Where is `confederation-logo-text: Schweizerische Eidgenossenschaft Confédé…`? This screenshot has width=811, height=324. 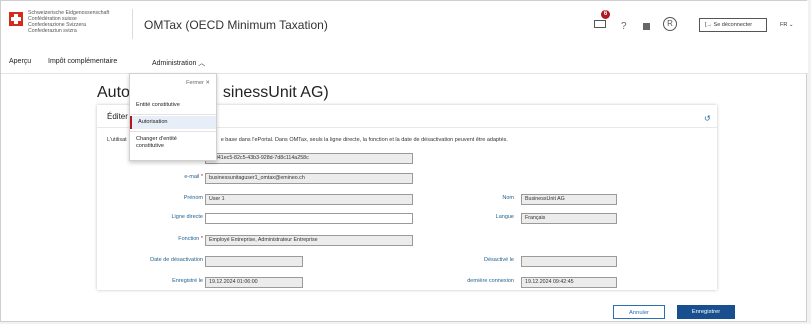 confederation-logo-text: Schweizerische Eidgenossenschaft Confédé… is located at coordinates (75, 22).